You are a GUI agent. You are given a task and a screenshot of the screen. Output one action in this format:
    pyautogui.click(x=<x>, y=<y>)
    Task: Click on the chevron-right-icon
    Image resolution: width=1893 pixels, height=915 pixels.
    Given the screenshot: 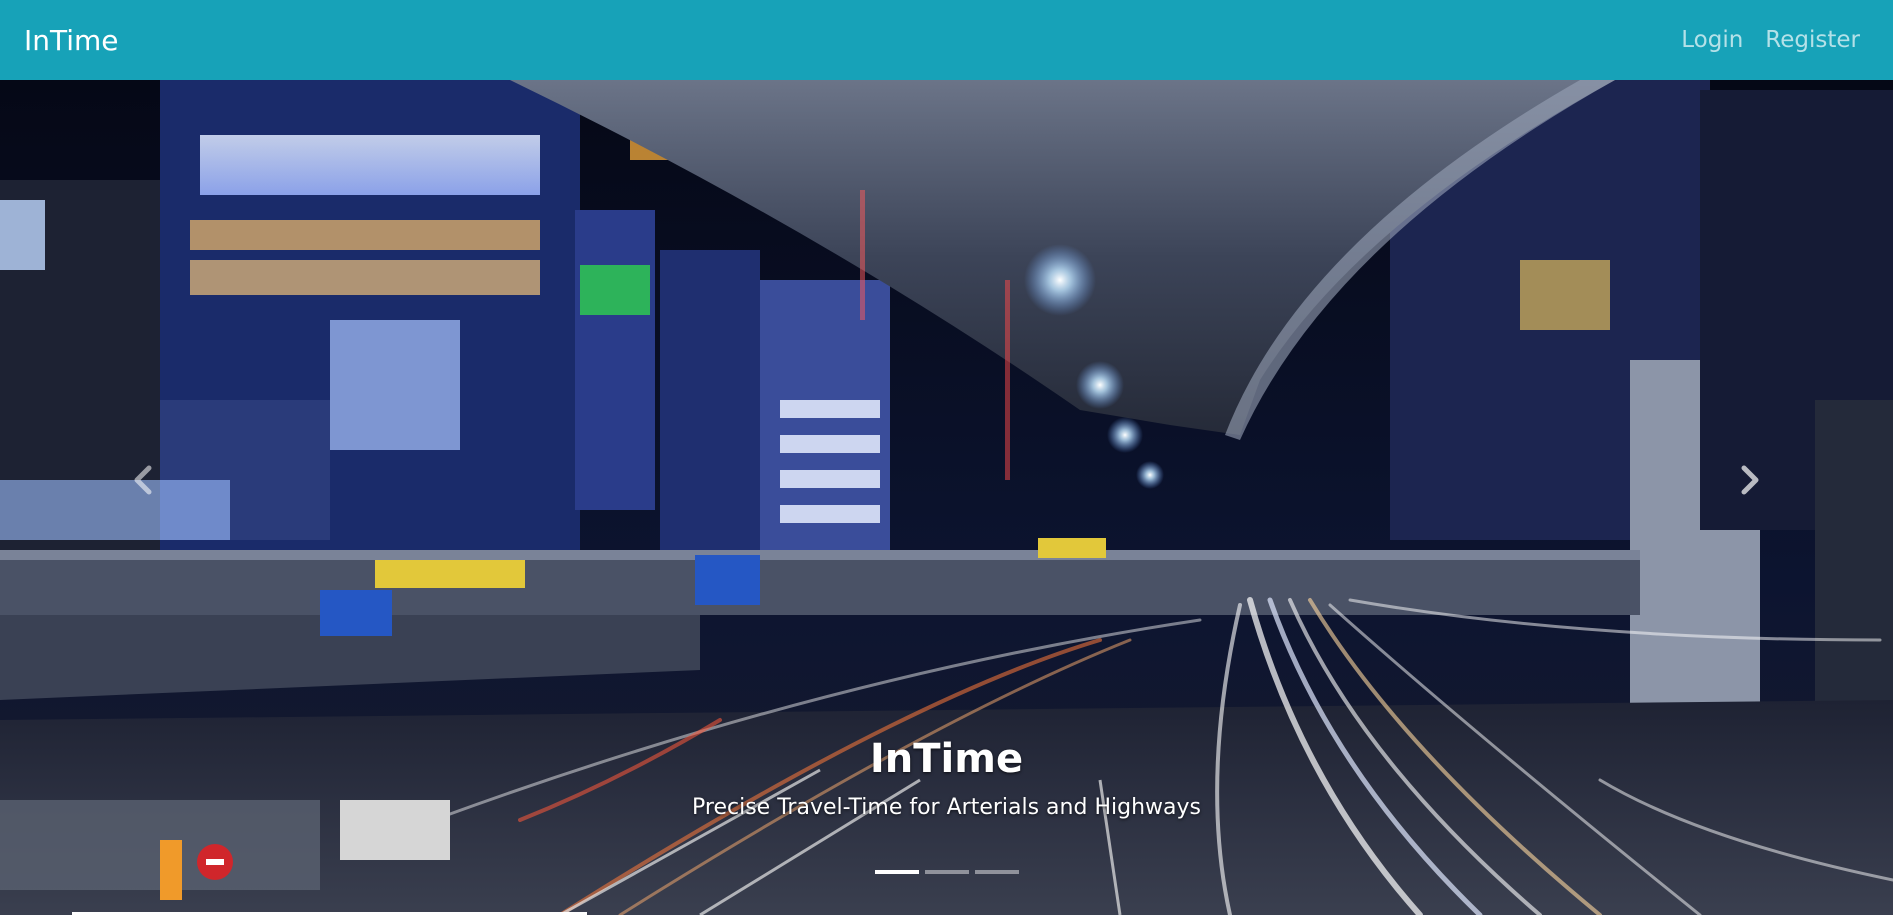 What is the action you would take?
    pyautogui.click(x=1750, y=480)
    